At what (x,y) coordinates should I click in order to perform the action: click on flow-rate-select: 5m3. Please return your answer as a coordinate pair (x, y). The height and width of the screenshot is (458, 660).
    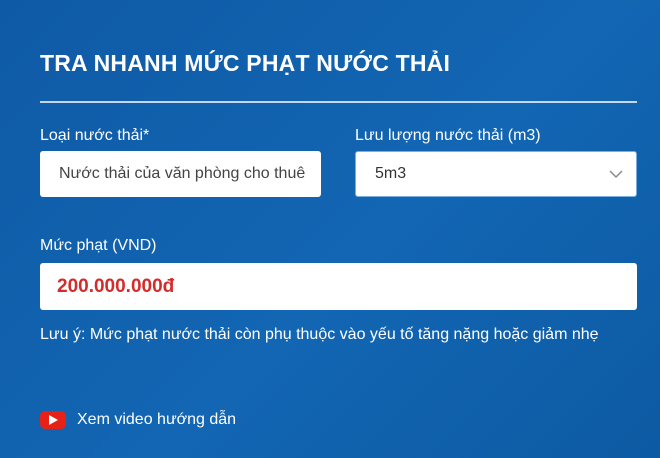
    Looking at the image, I should click on (496, 174).